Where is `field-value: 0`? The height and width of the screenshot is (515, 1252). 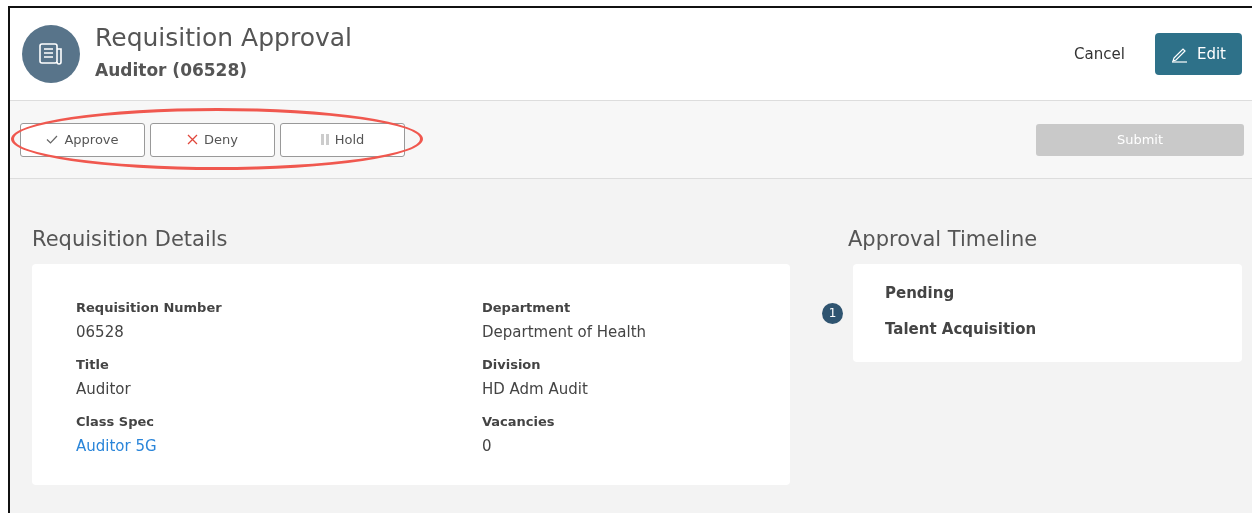 field-value: 0 is located at coordinates (487, 446).